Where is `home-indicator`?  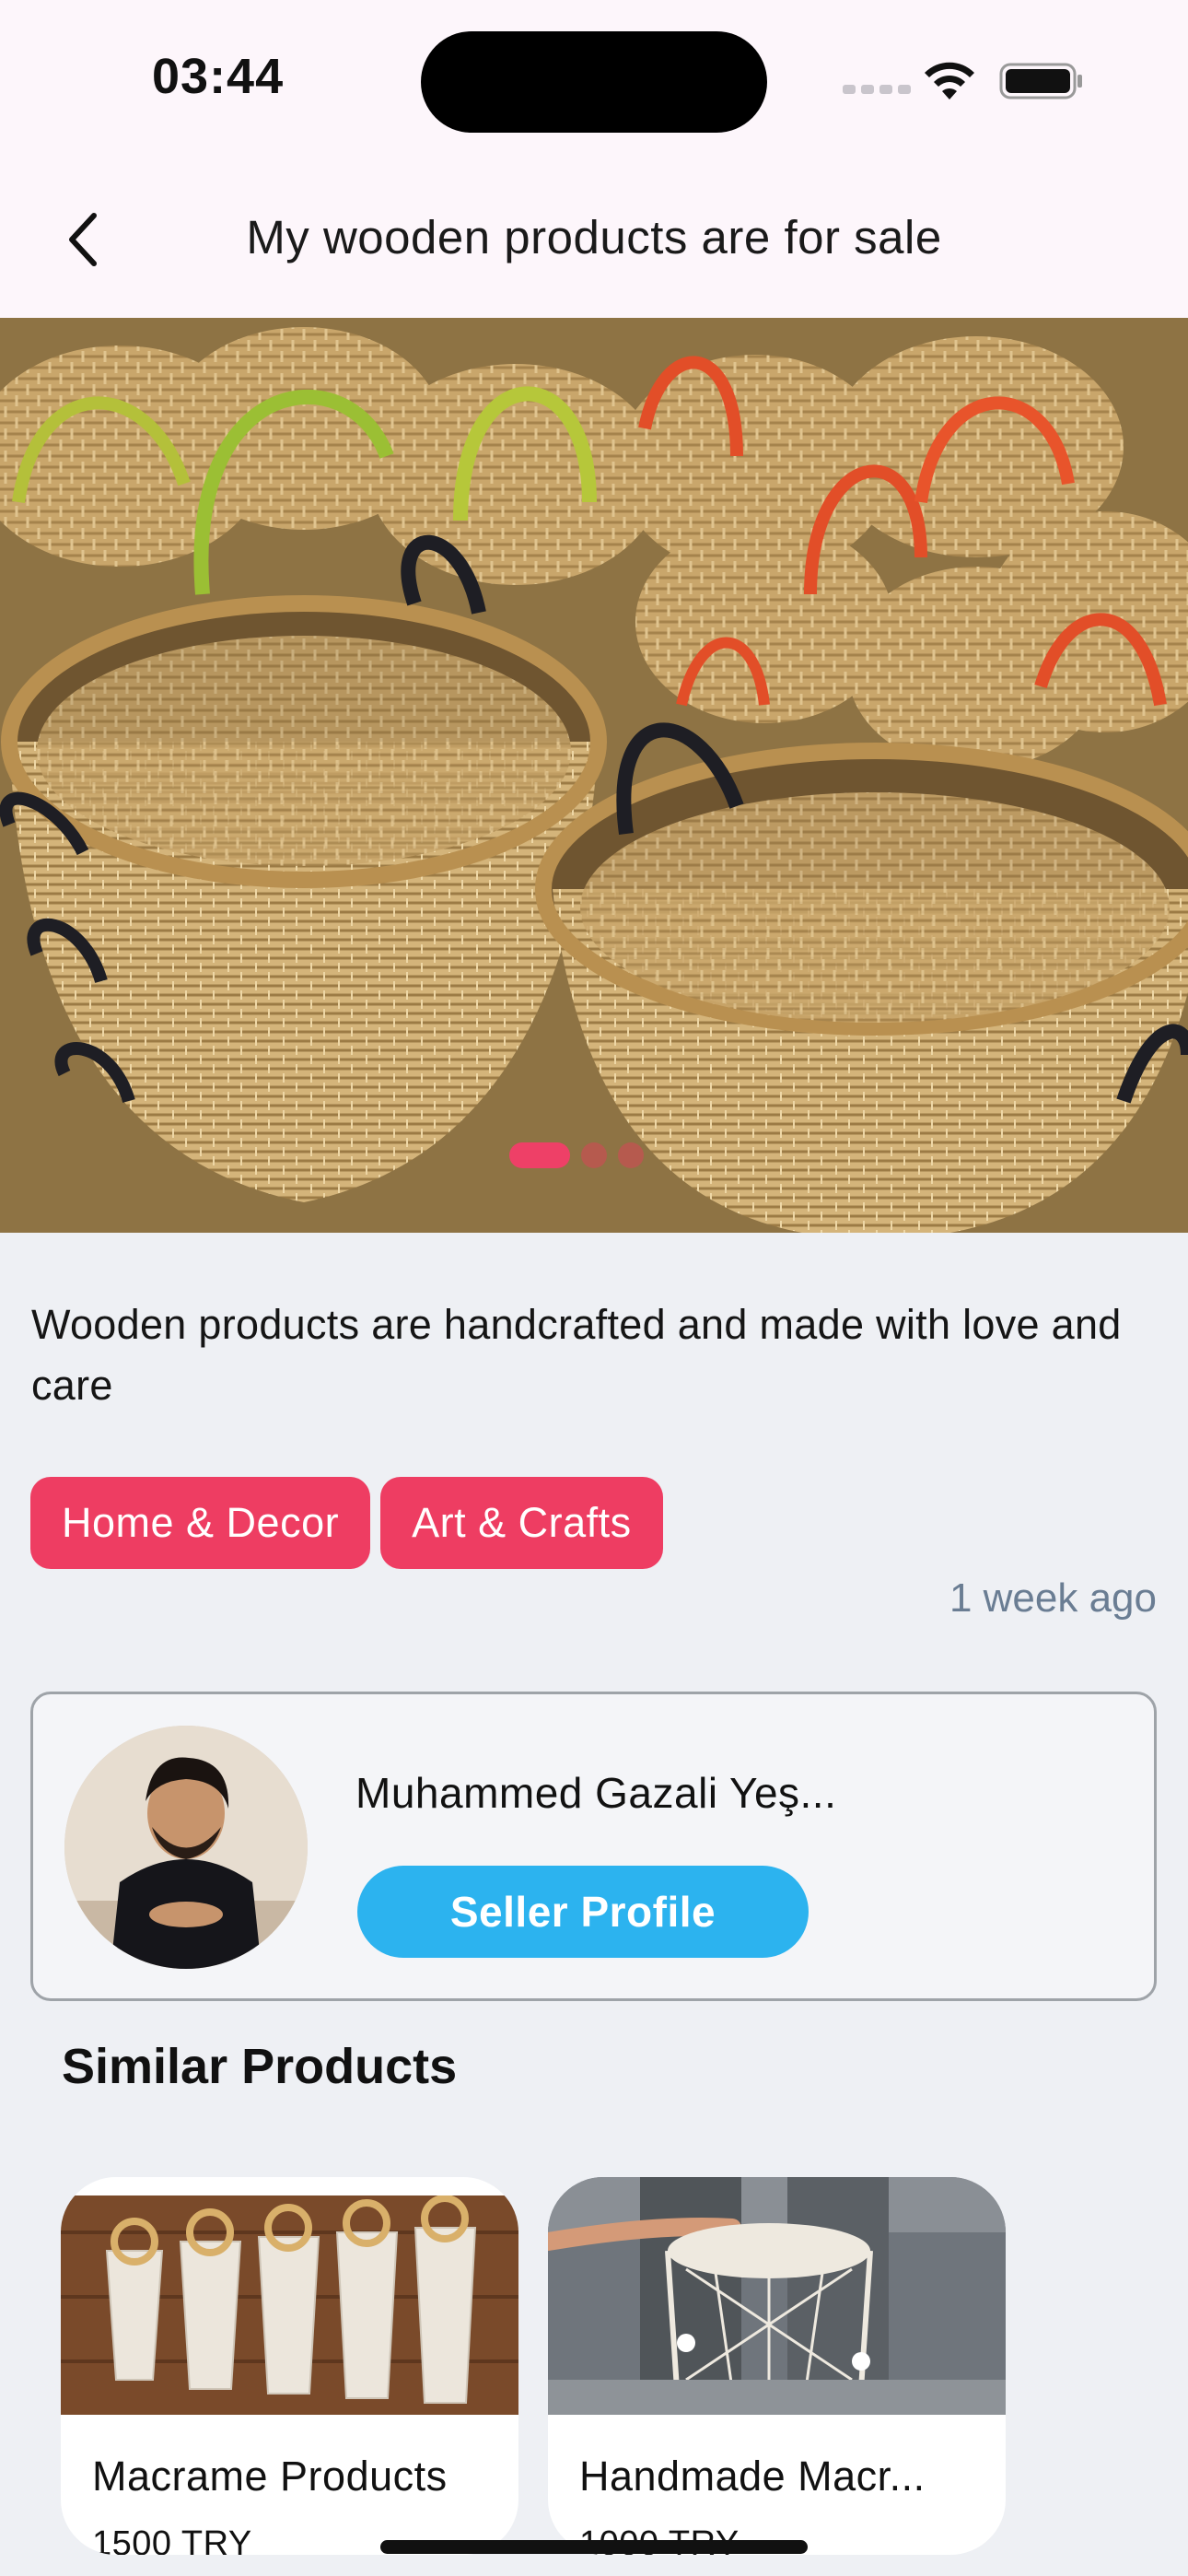
home-indicator is located at coordinates (594, 2547).